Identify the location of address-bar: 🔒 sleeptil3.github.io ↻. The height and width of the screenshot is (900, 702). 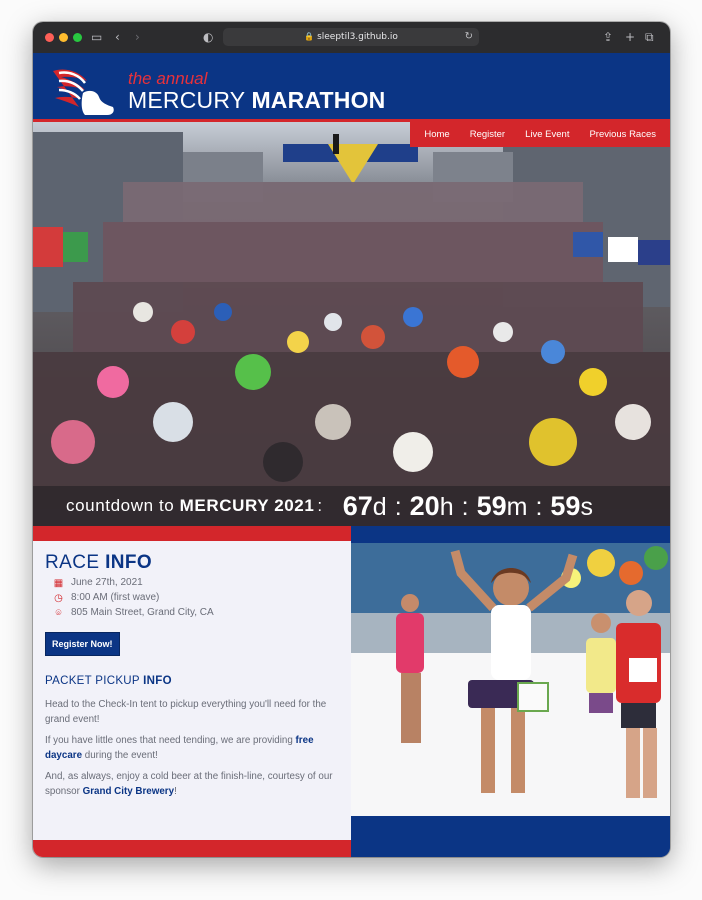
(351, 37).